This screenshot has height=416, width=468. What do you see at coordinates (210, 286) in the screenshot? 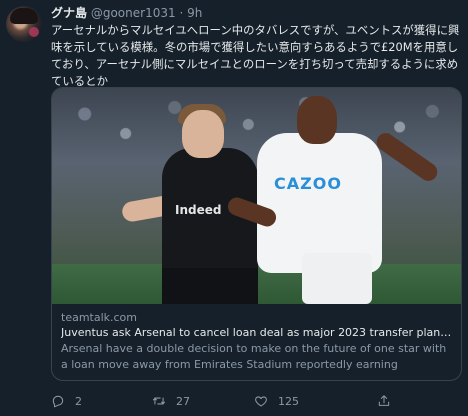
I see `left-player-shorts` at bounding box center [210, 286].